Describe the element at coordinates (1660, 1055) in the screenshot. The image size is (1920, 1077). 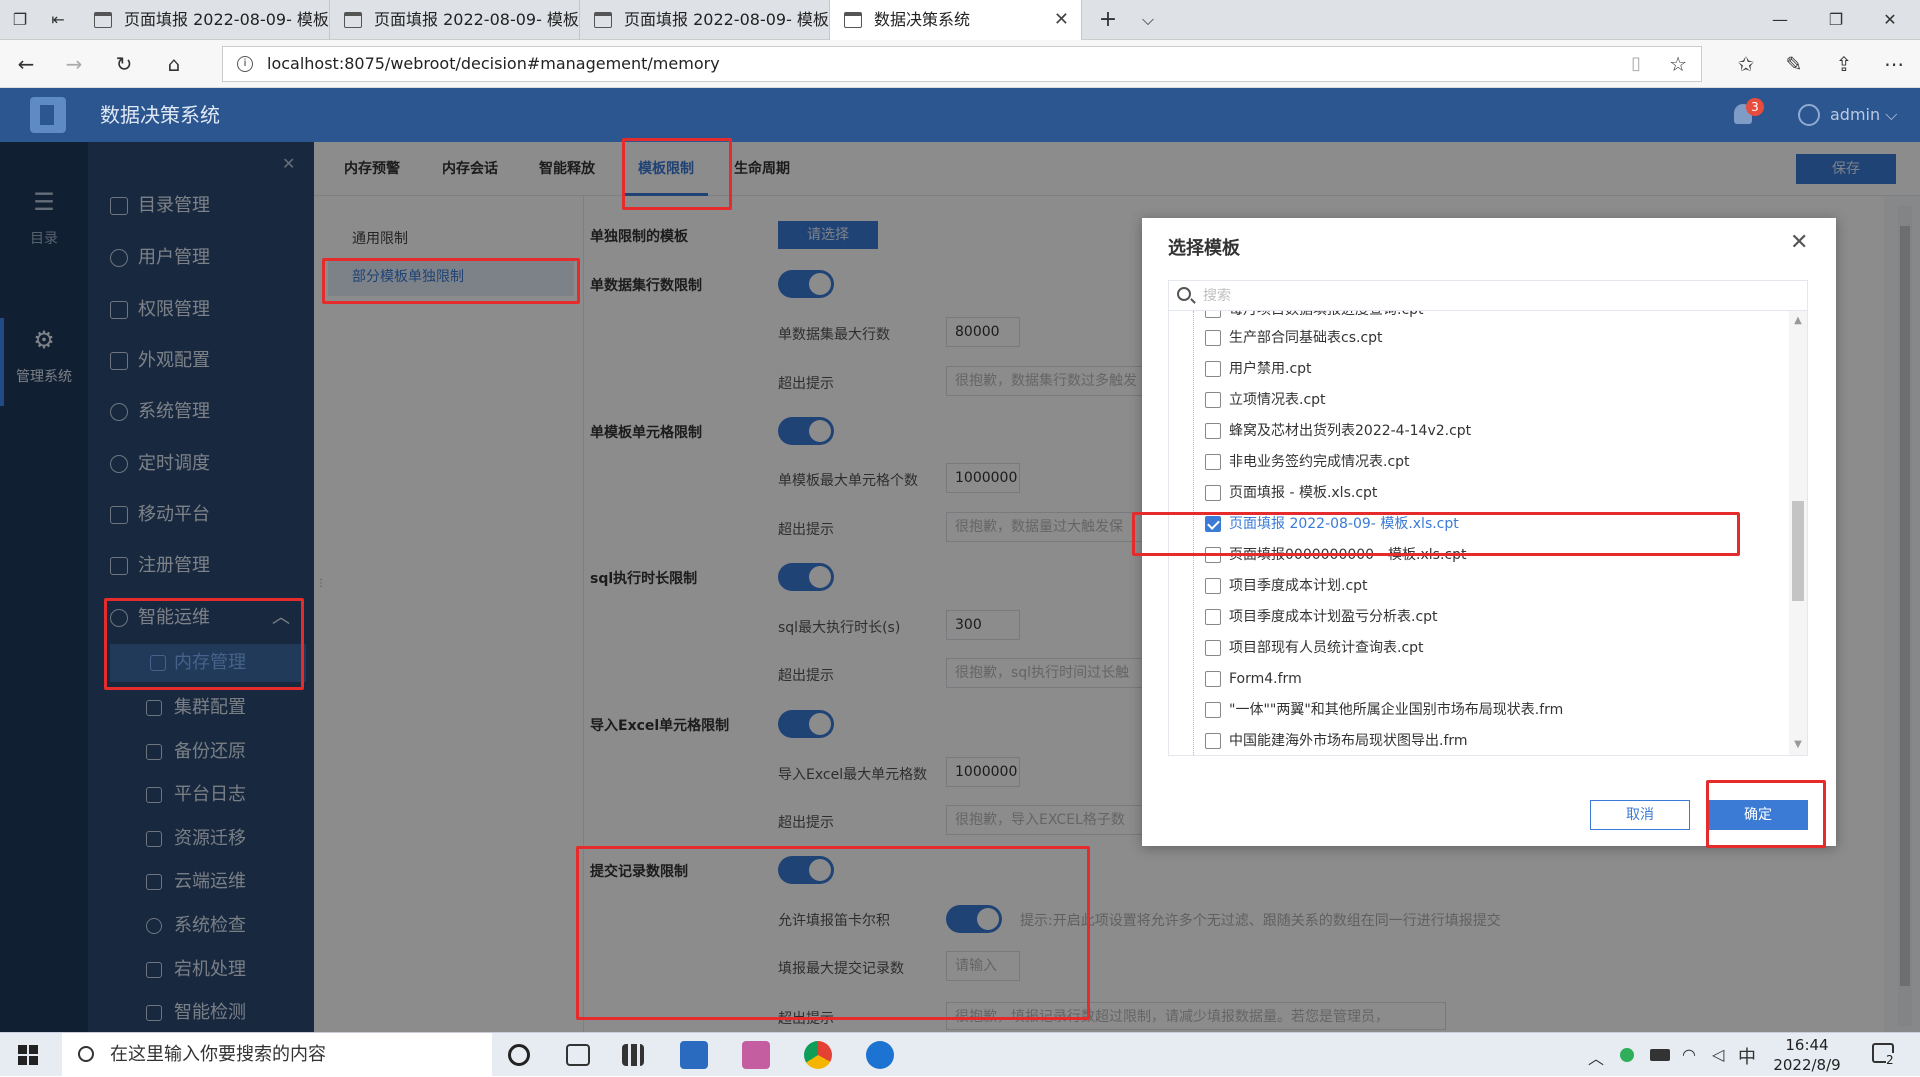
I see `battery-icon` at that location.